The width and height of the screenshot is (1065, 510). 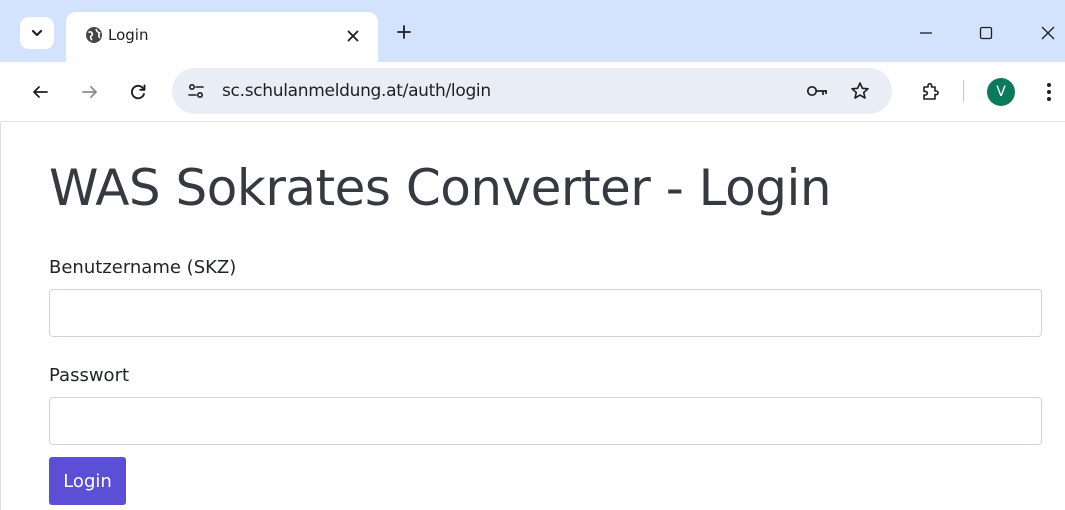 I want to click on browser-toolbar: sc.schulanmeldung.at/auth/login, so click(x=532, y=92).